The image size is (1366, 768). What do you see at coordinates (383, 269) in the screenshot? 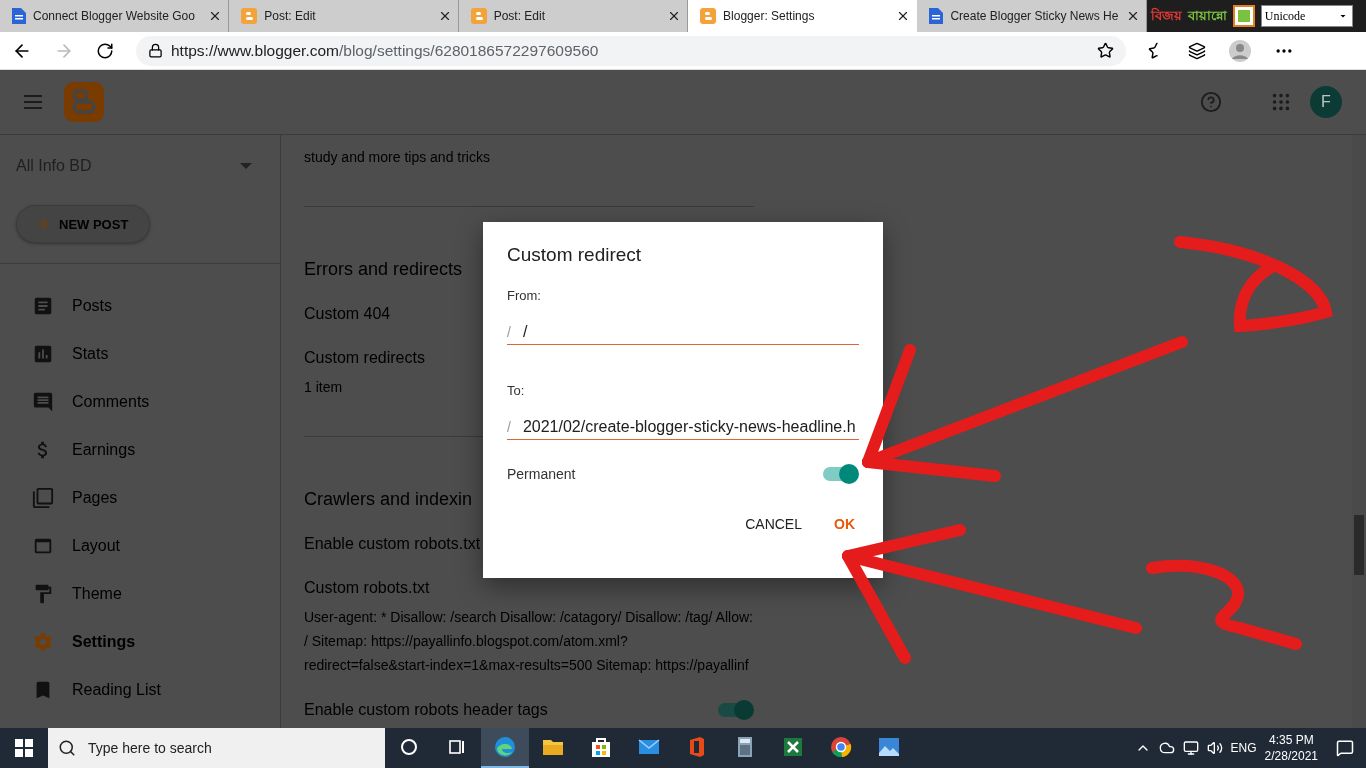
I see `section-heading: Errors and redirects` at bounding box center [383, 269].